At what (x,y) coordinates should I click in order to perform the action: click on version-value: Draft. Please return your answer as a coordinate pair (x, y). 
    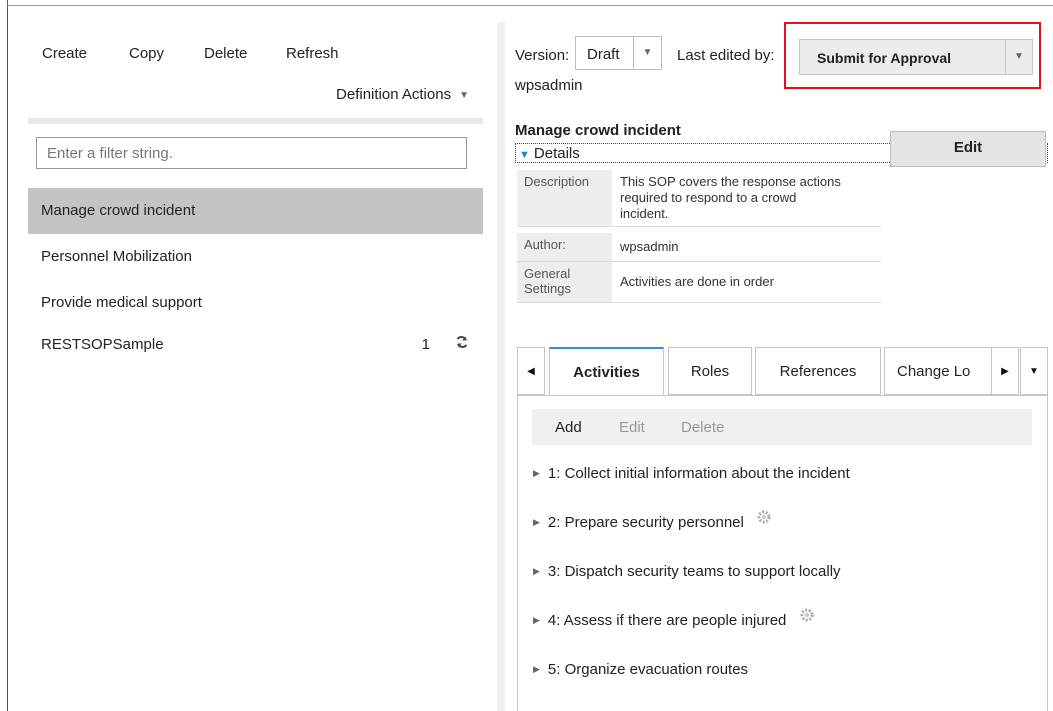
    Looking at the image, I should click on (603, 54).